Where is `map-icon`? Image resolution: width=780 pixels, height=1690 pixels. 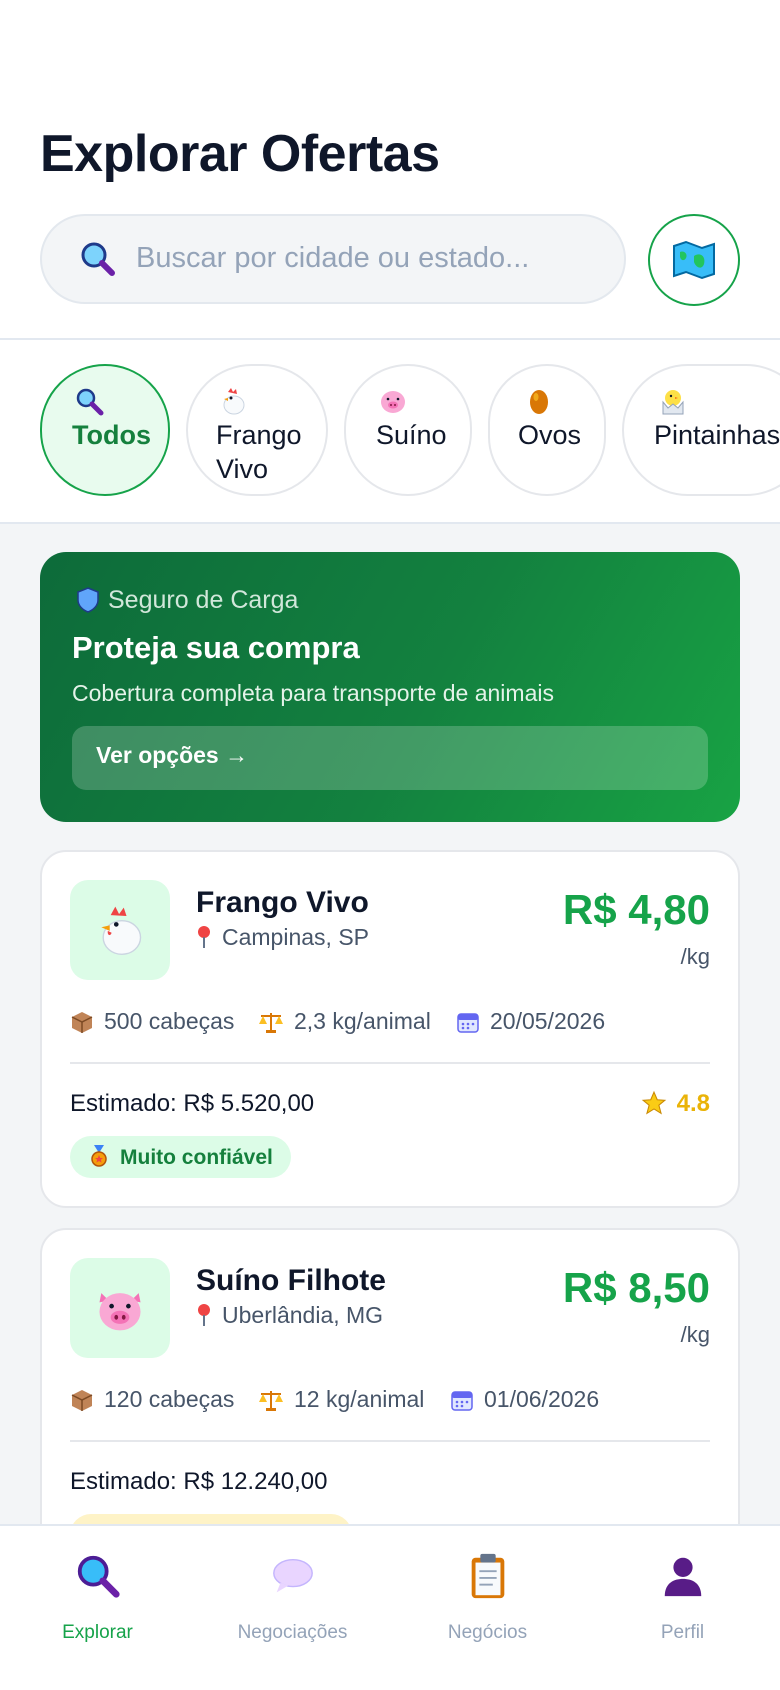 map-icon is located at coordinates (694, 260).